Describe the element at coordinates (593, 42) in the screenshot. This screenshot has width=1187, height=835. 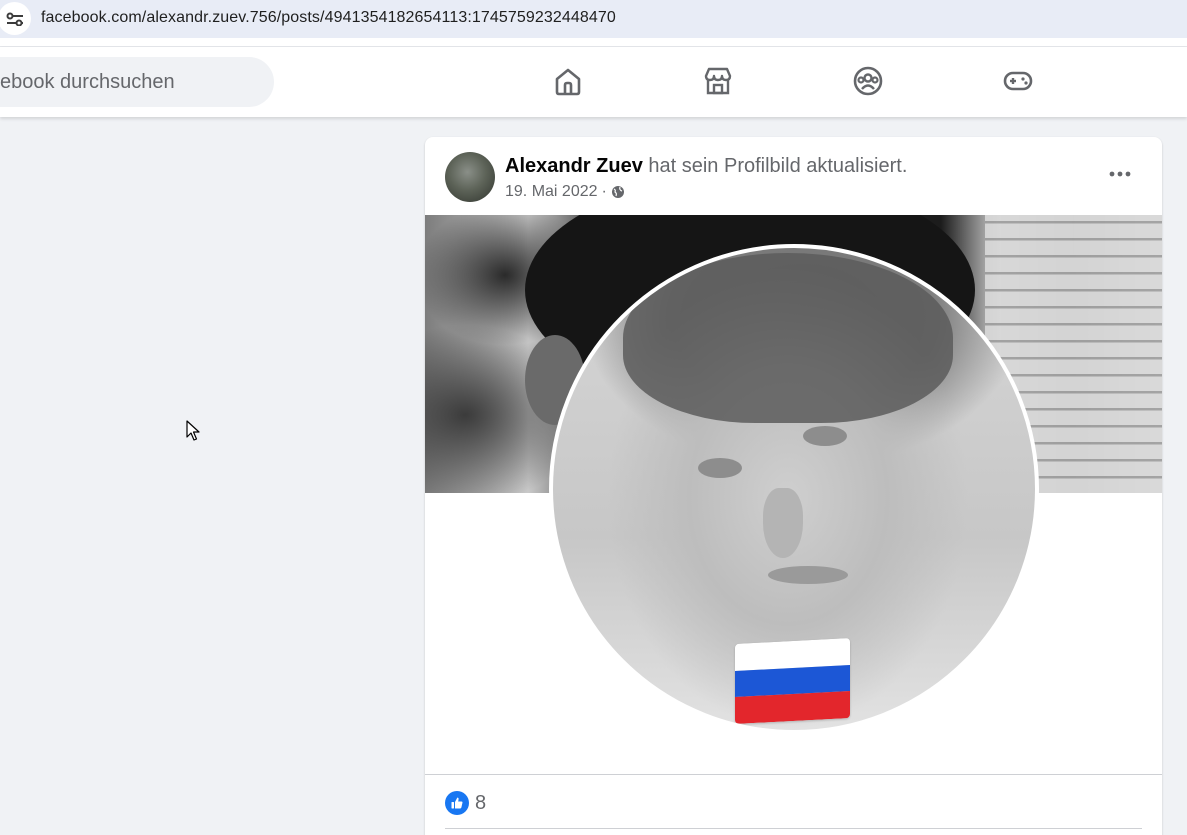
I see `browser-separator` at that location.